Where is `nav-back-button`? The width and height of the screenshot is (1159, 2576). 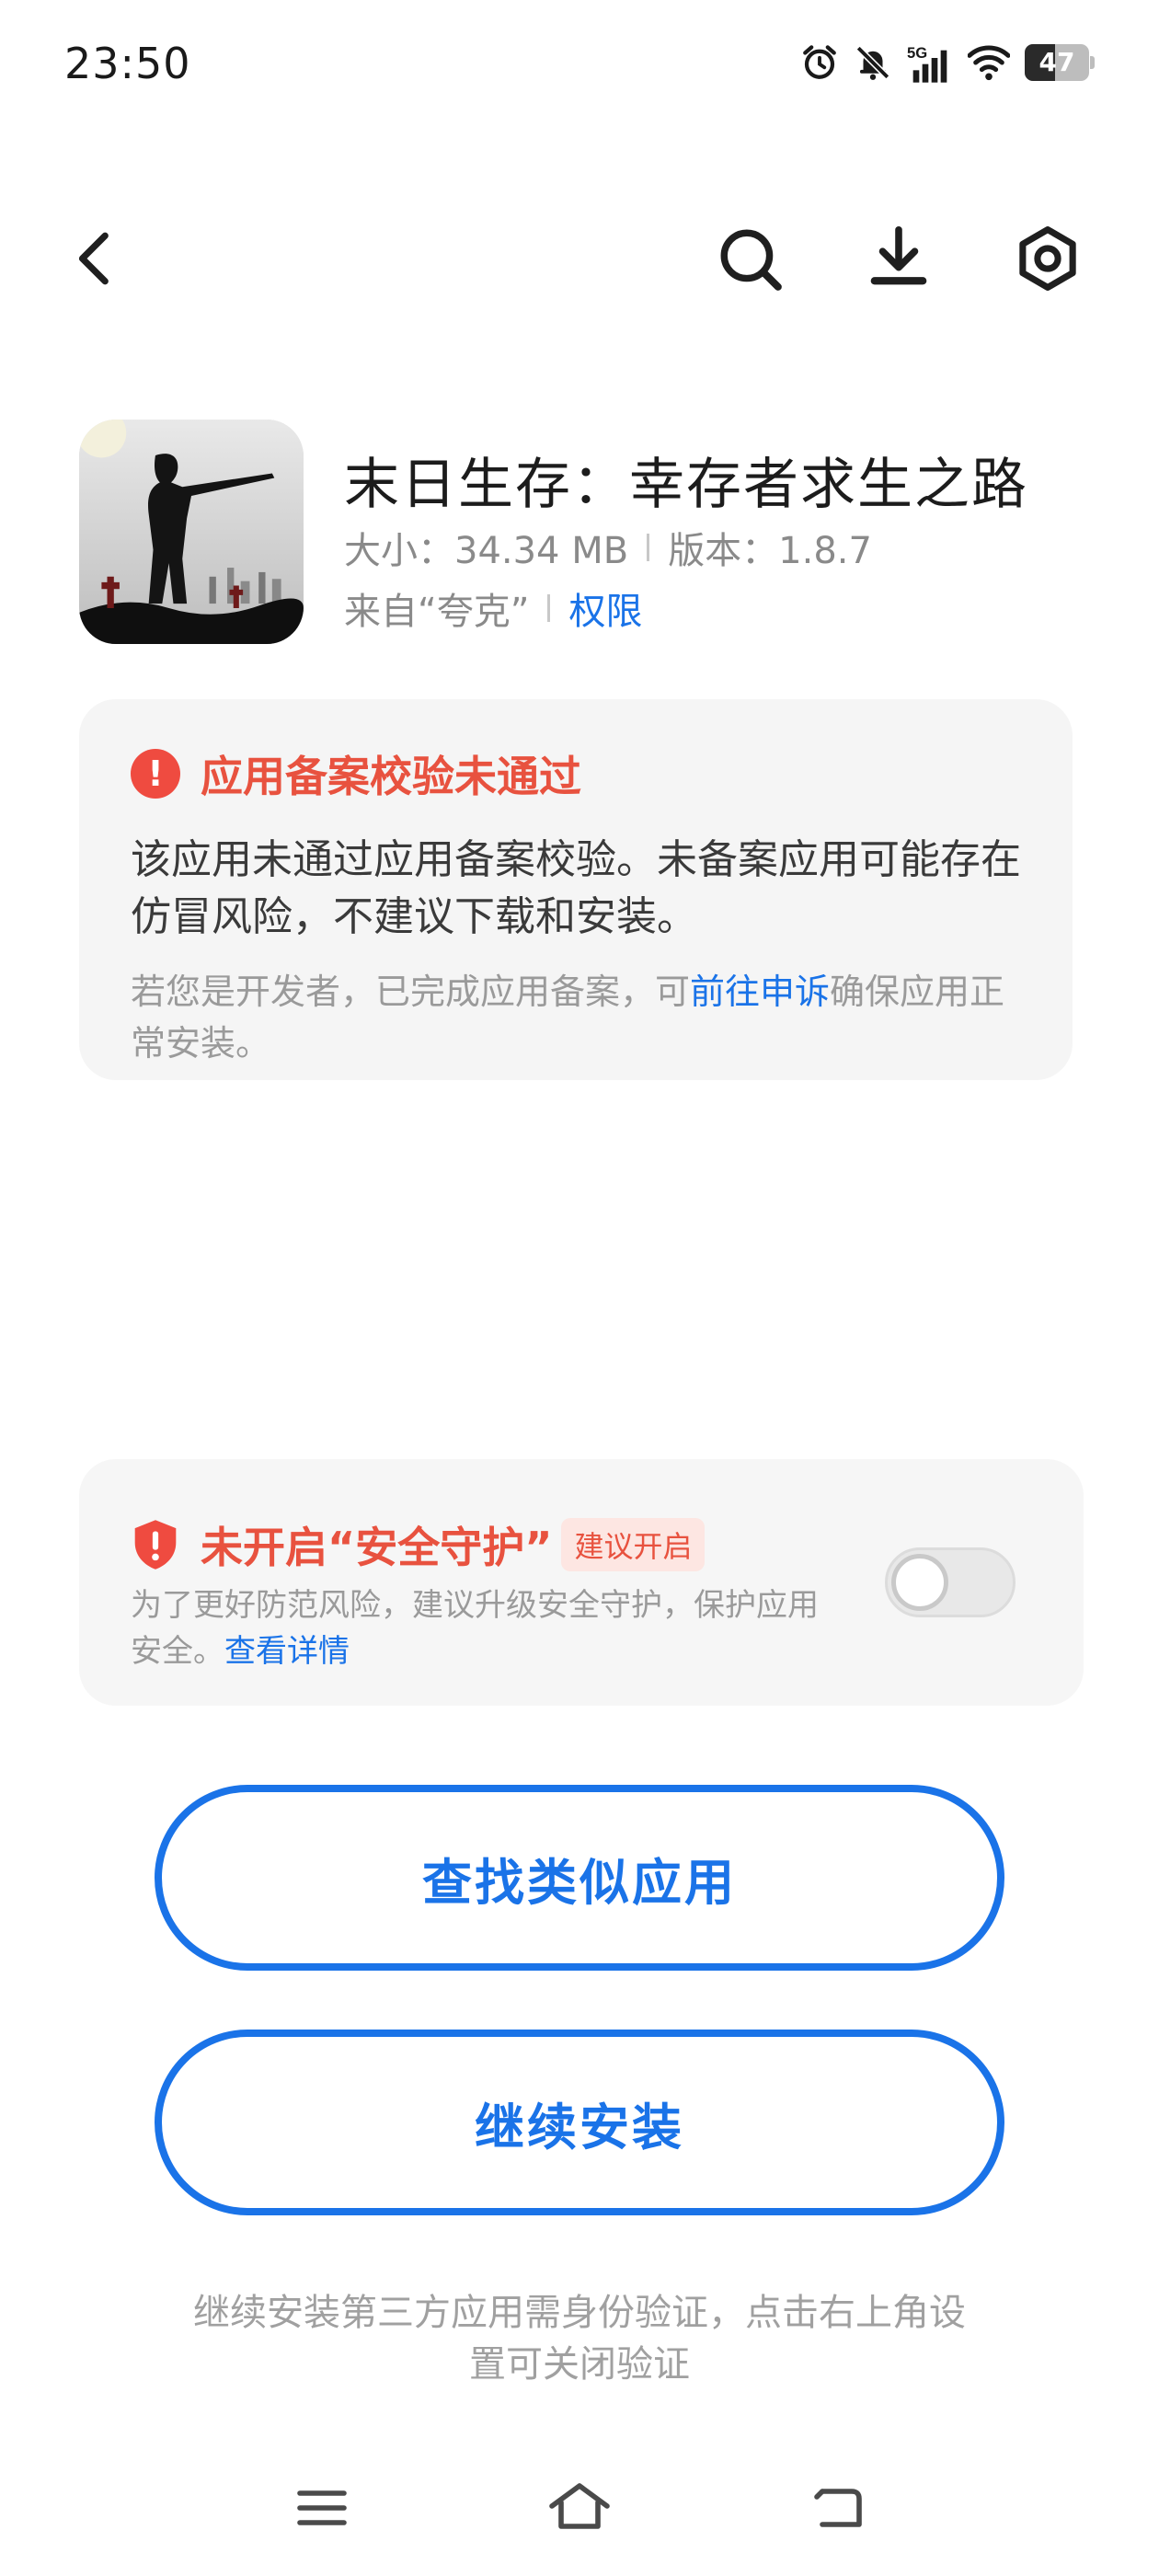
nav-back-button is located at coordinates (839, 2508).